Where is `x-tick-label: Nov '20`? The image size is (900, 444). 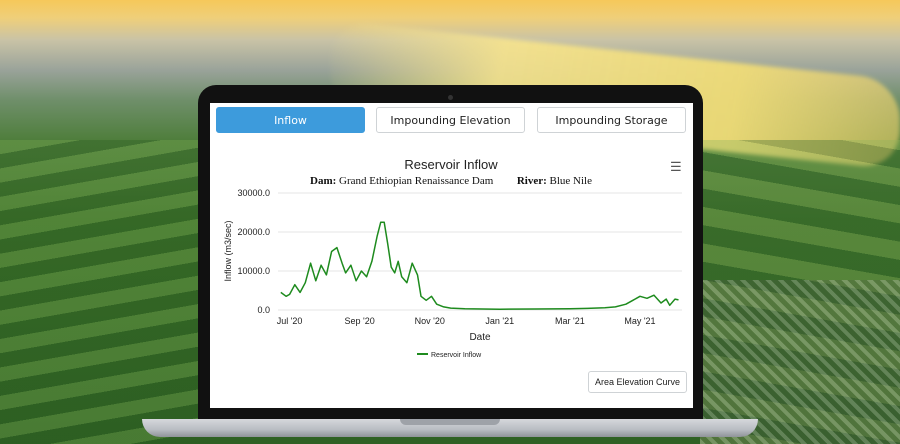 x-tick-label: Nov '20 is located at coordinates (430, 321).